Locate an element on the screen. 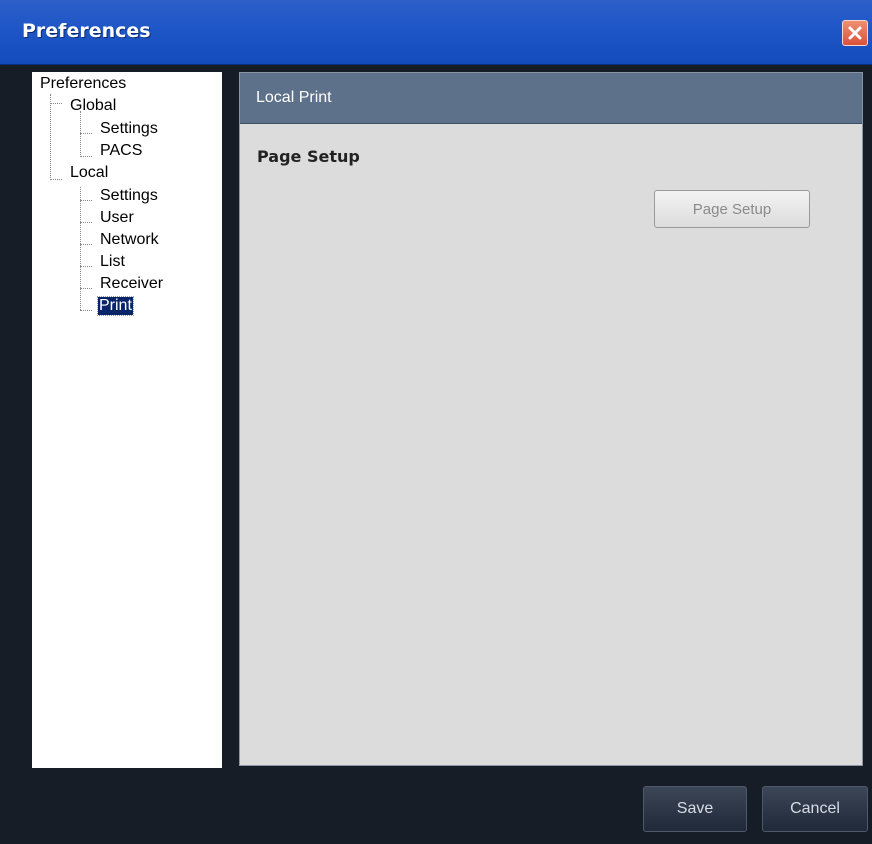 Image resolution: width=872 pixels, height=844 pixels. title-bar: Preferences is located at coordinates (436, 32).